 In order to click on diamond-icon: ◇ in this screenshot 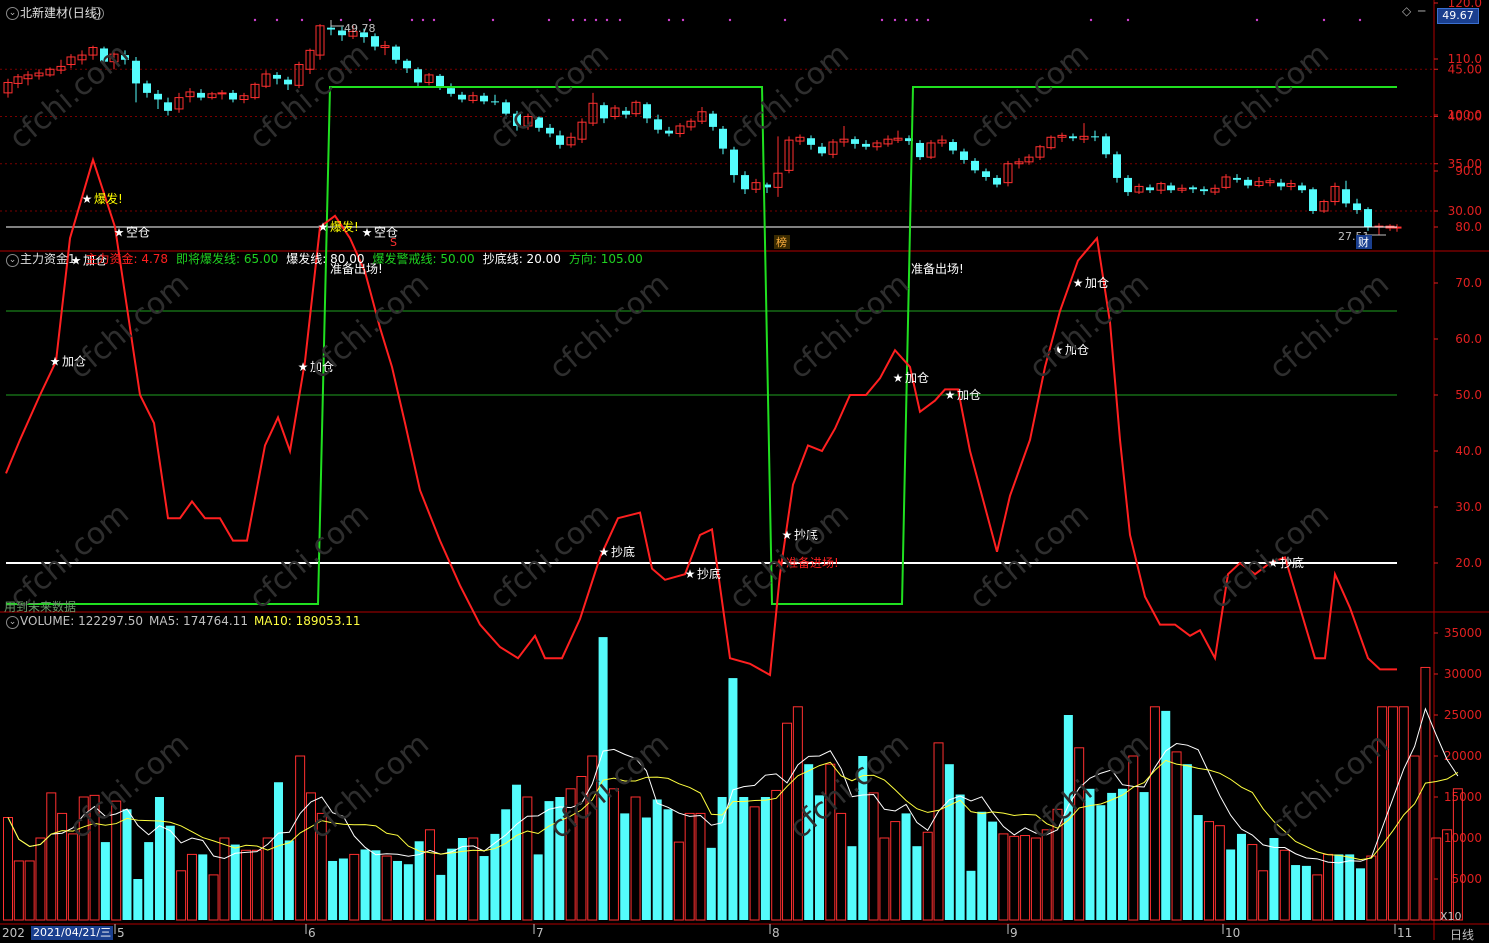, I will do `click(1406, 11)`.